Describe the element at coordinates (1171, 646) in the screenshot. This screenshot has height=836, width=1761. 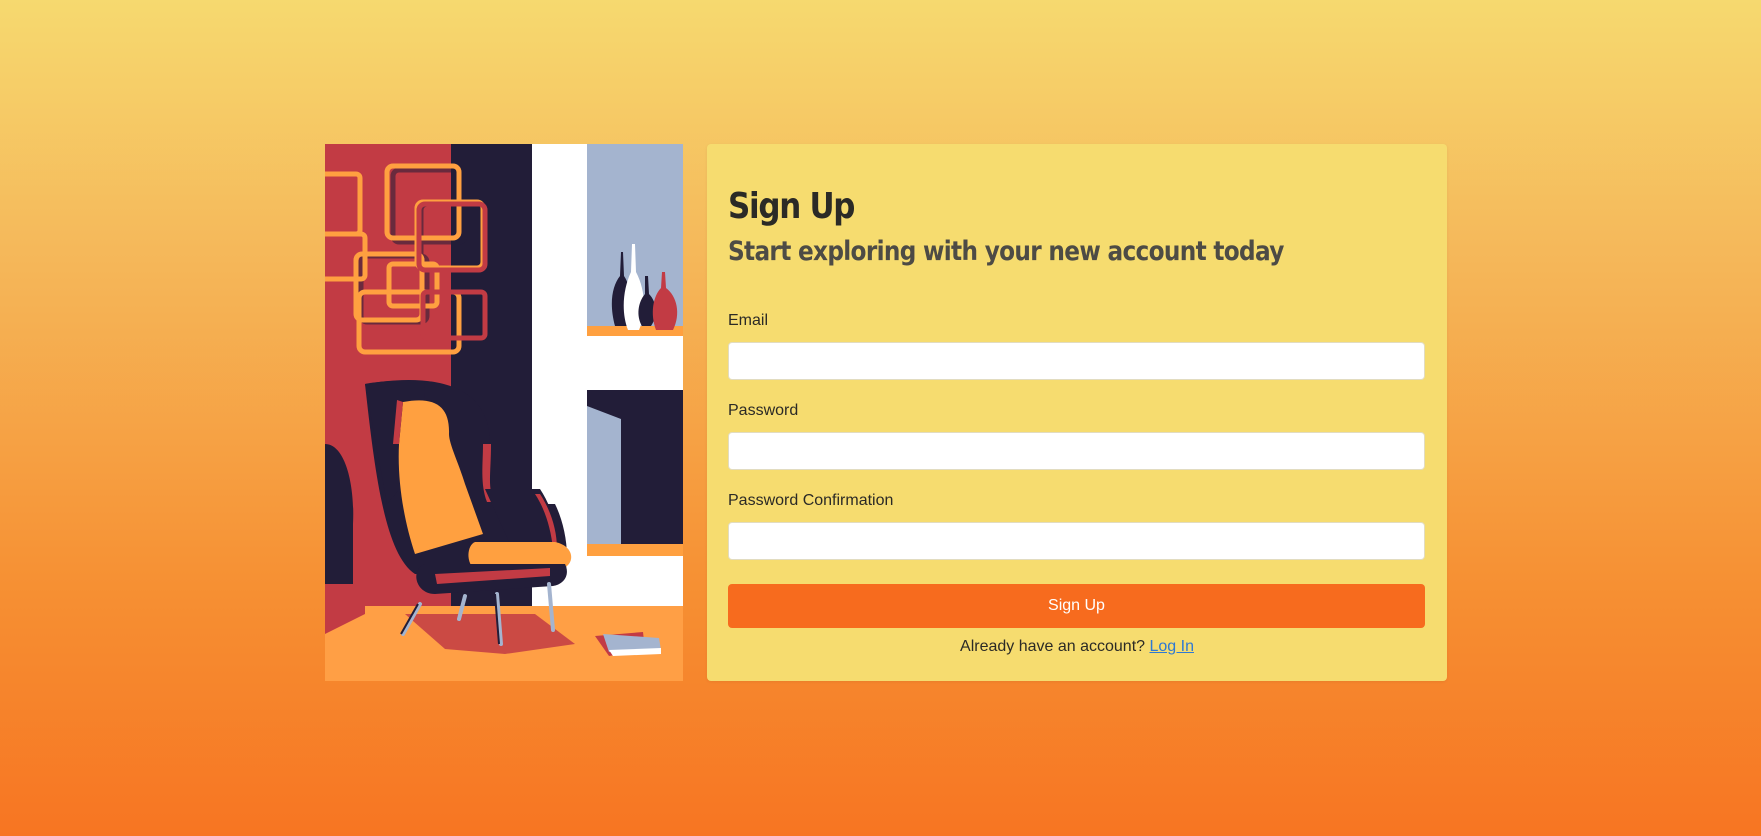
I see `log-in-link: Log In` at that location.